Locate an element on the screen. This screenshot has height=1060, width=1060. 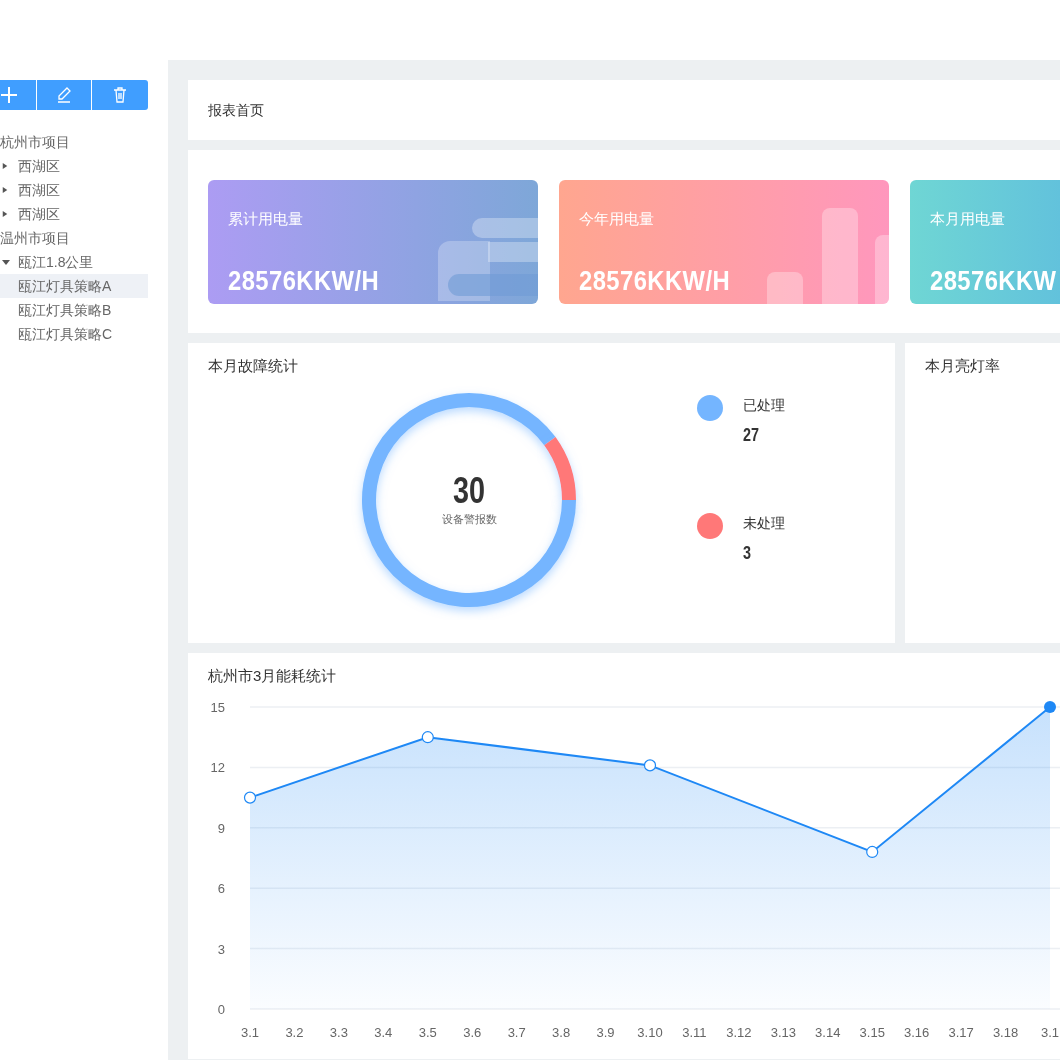
x-axis-label: 3.13 is located at coordinates (783, 1032).